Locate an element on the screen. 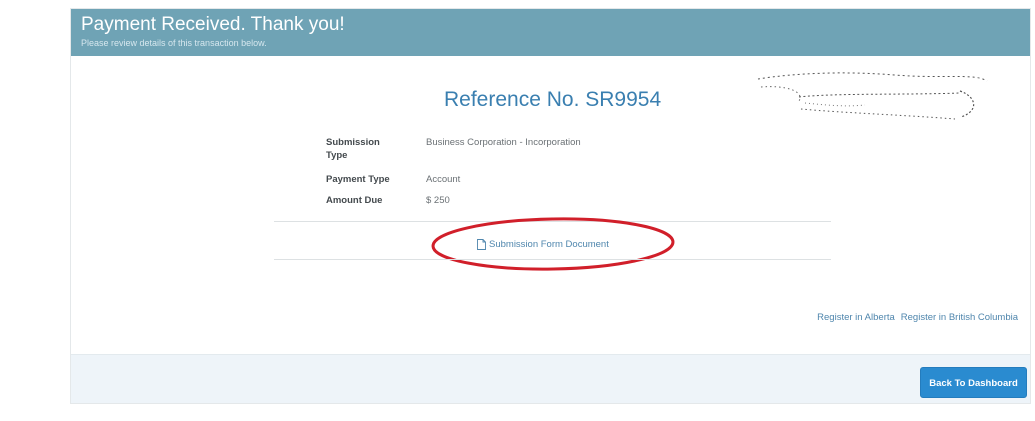 The width and height of the screenshot is (1035, 421). back-to-dashboard-button: Back To Dashboard is located at coordinates (973, 382).